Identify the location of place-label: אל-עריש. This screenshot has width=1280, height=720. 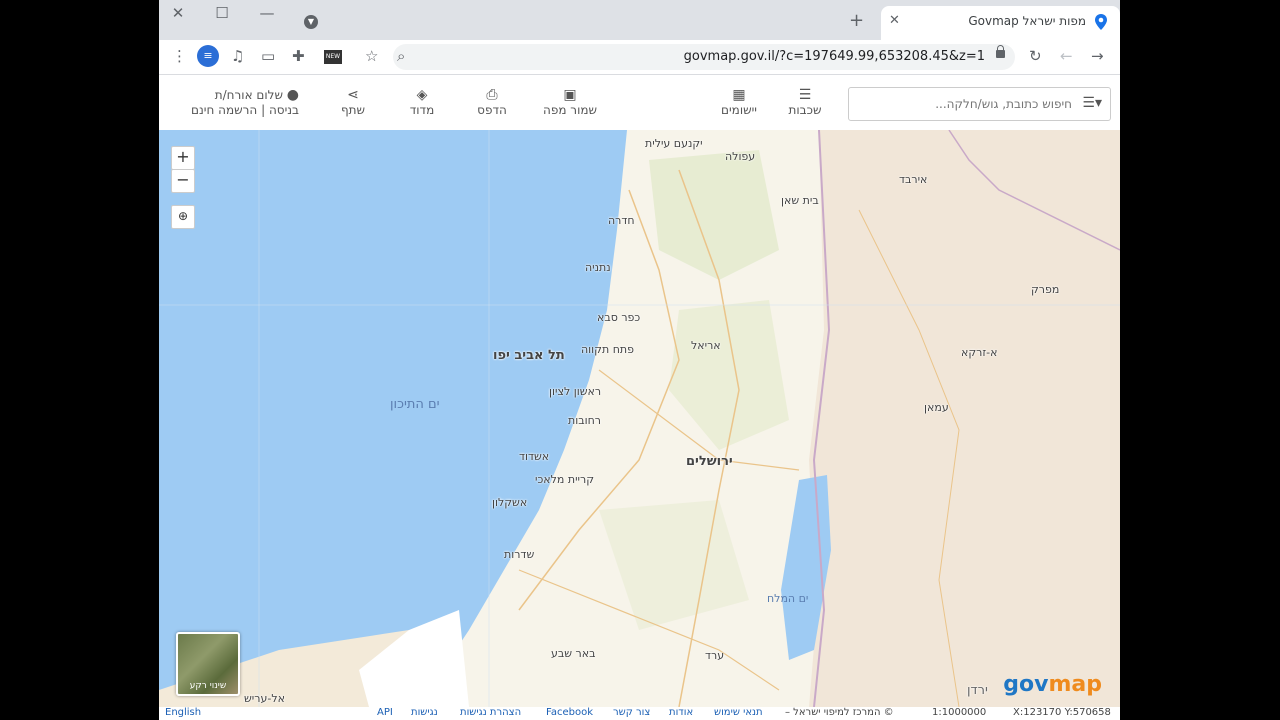
(264, 698).